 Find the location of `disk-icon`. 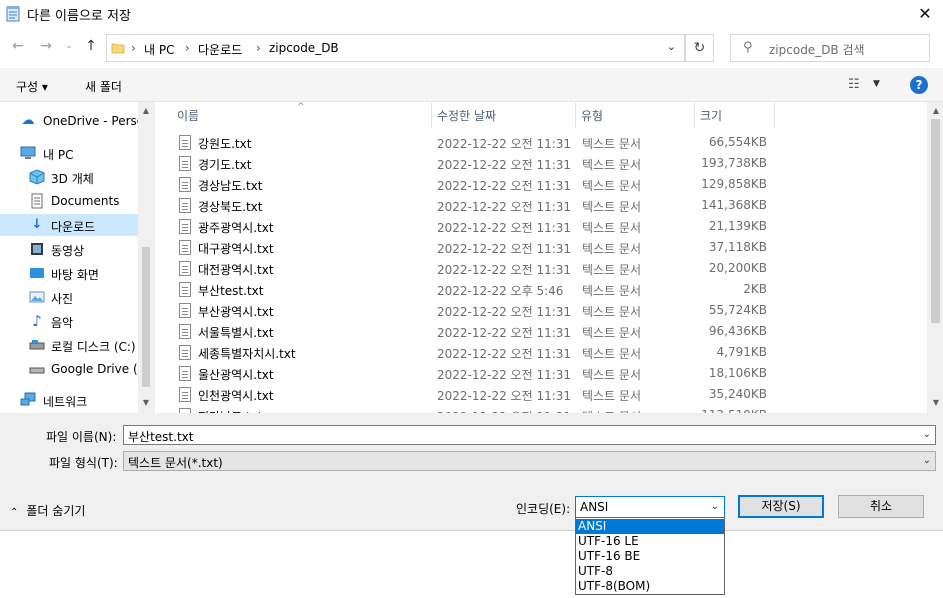

disk-icon is located at coordinates (37, 345).